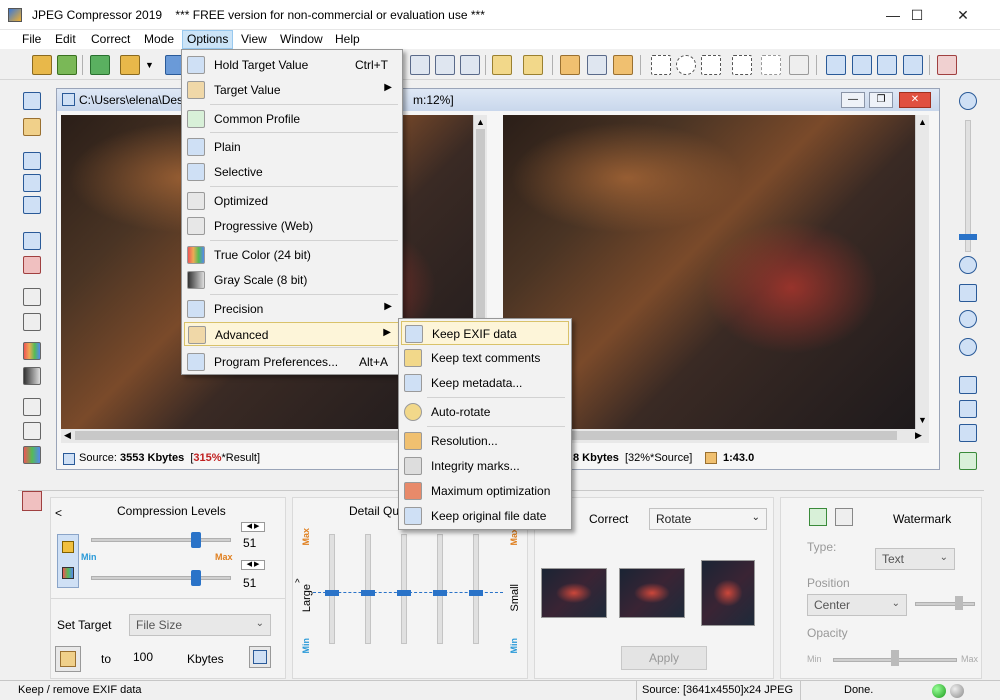  I want to click on grid-small-icon, so click(32, 322).